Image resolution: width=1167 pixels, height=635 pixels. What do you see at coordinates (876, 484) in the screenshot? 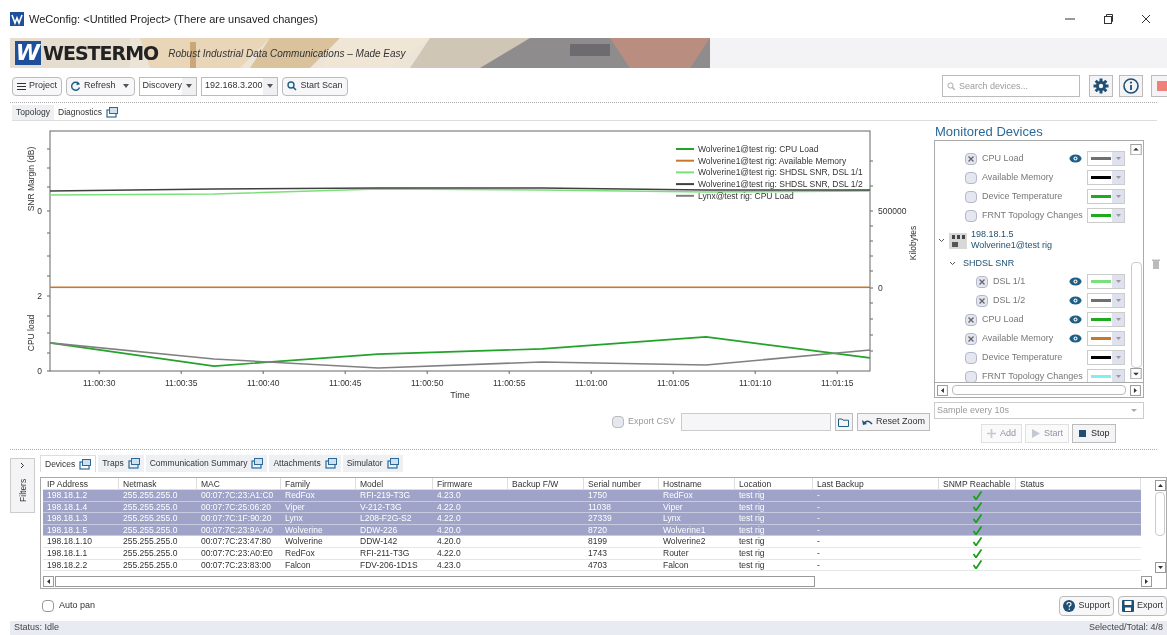
I see `column-header: Last Backup` at bounding box center [876, 484].